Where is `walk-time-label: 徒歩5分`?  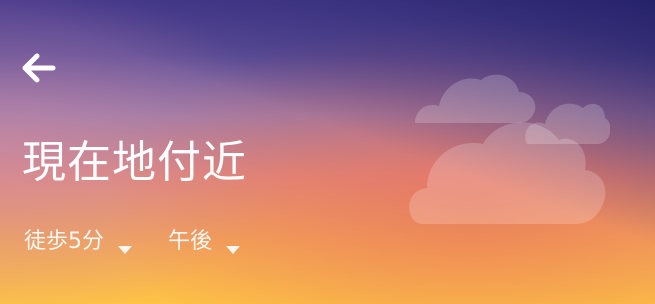
walk-time-label: 徒歩5分 is located at coordinates (64, 241).